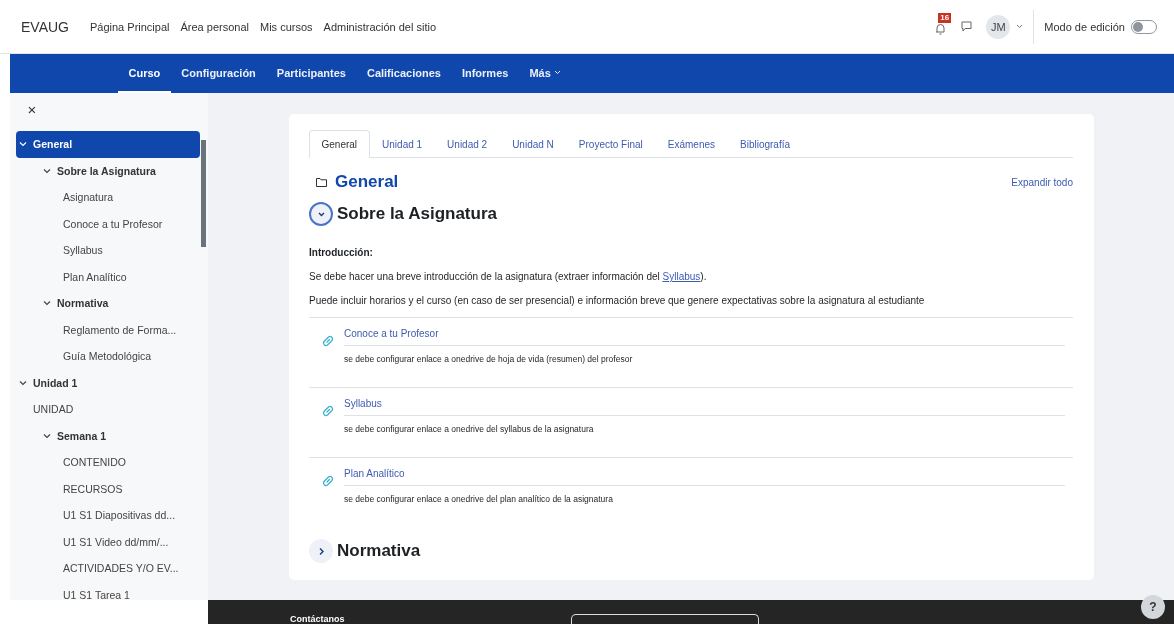  What do you see at coordinates (108, 250) in the screenshot?
I see `course-index-item: Syllabus` at bounding box center [108, 250].